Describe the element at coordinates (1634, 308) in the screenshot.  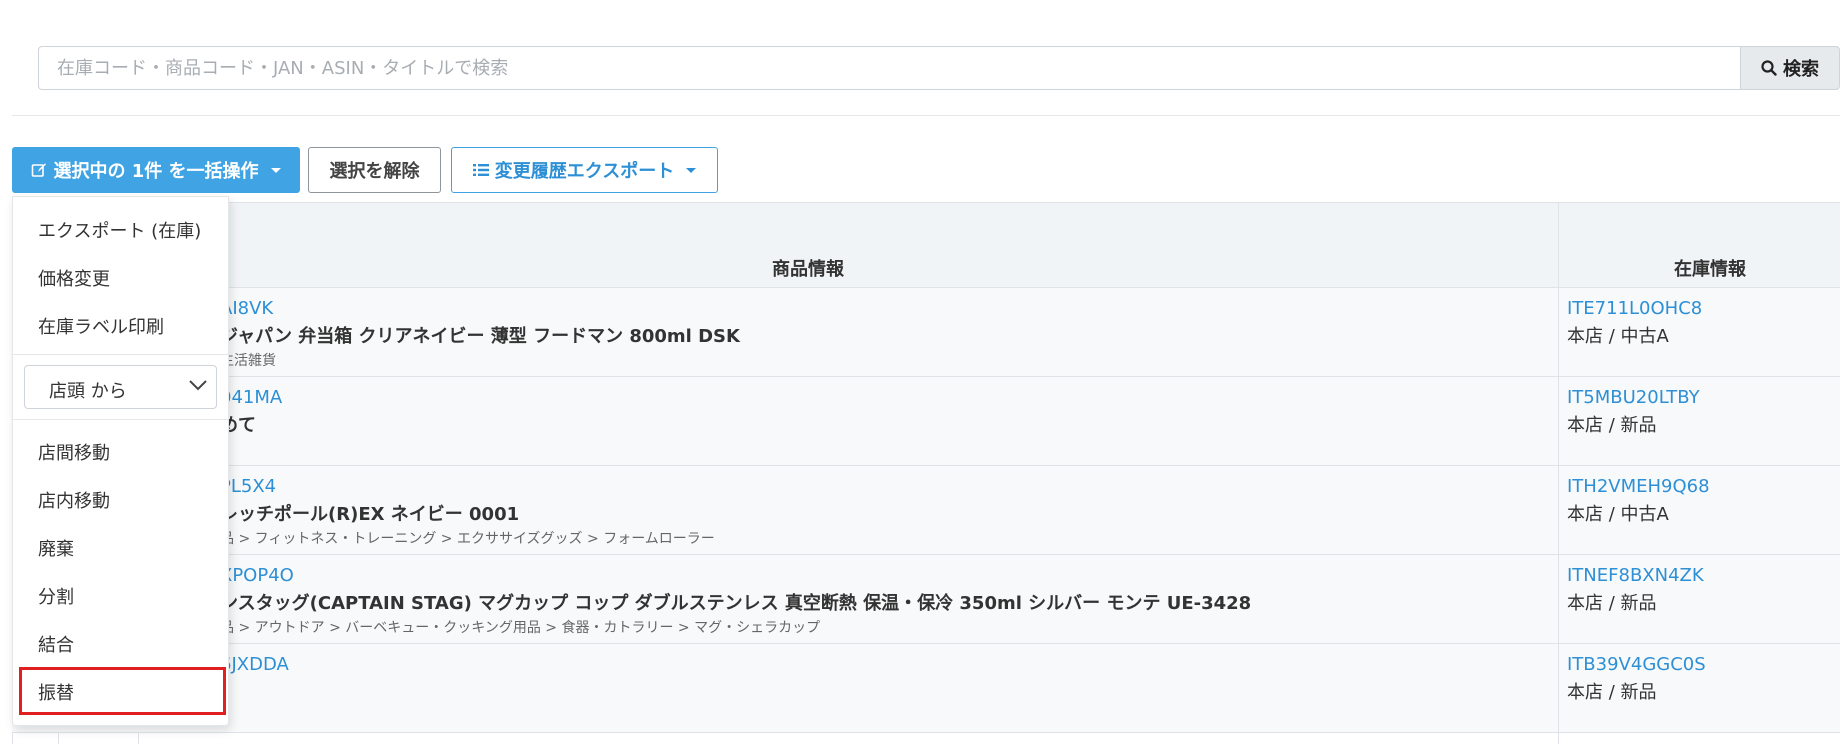
I see `stock-code-link: ITE711L0OHC8` at that location.